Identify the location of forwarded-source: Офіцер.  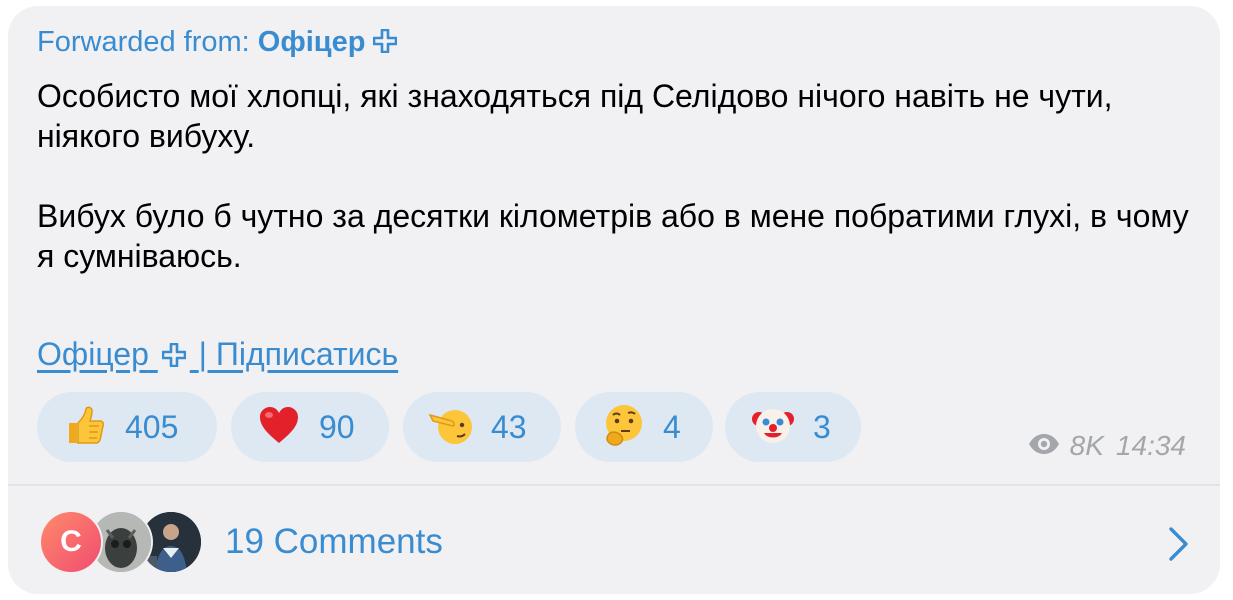
(312, 42).